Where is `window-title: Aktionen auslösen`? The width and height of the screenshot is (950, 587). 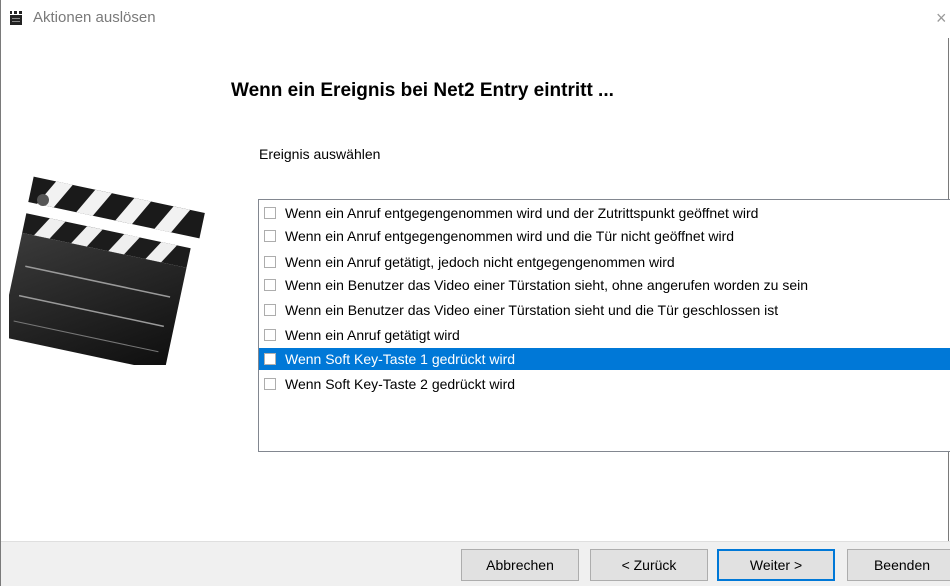 window-title: Aktionen auslösen is located at coordinates (94, 17).